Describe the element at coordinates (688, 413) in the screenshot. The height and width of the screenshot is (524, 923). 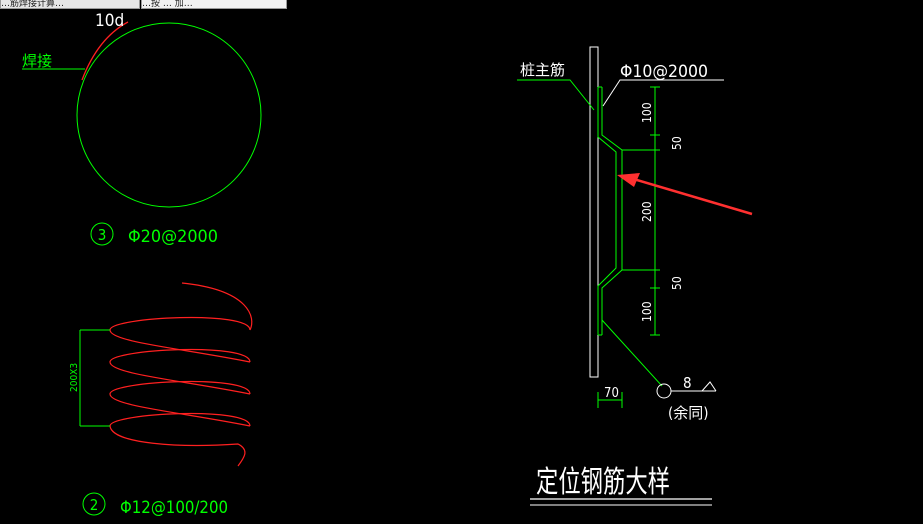
I see `bubble-note: (余同)` at that location.